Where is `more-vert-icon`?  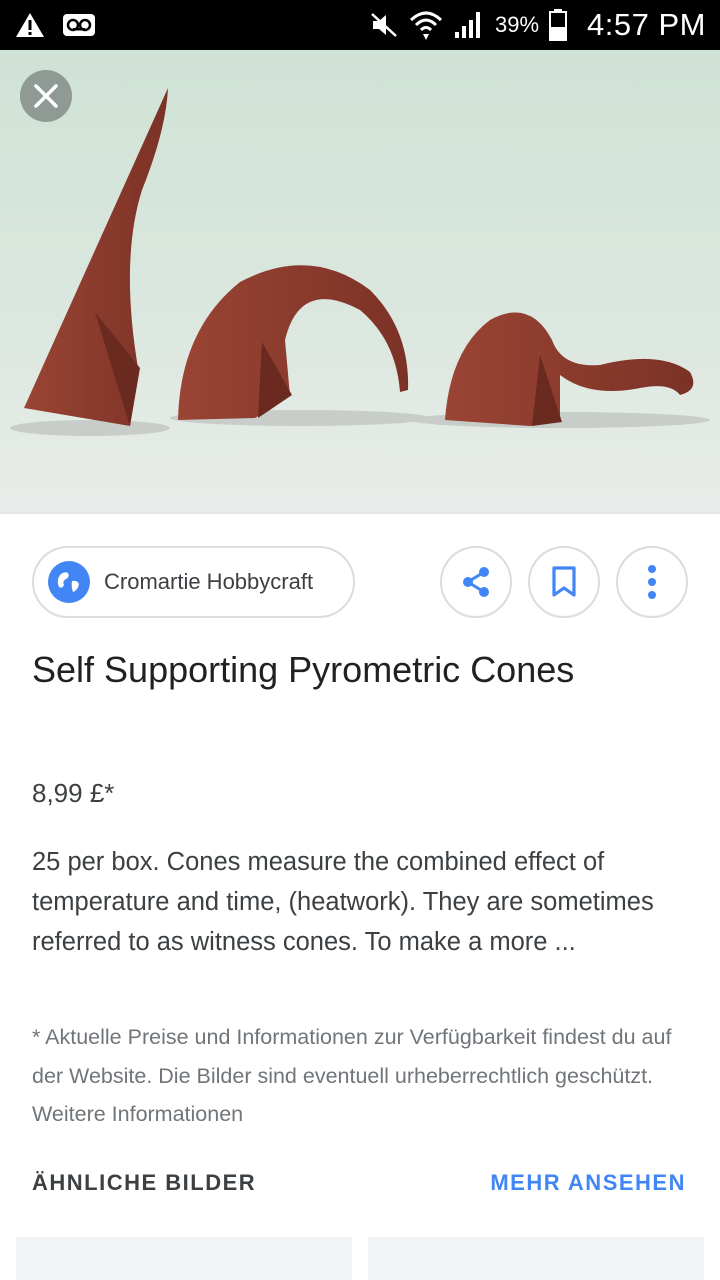 more-vert-icon is located at coordinates (652, 582).